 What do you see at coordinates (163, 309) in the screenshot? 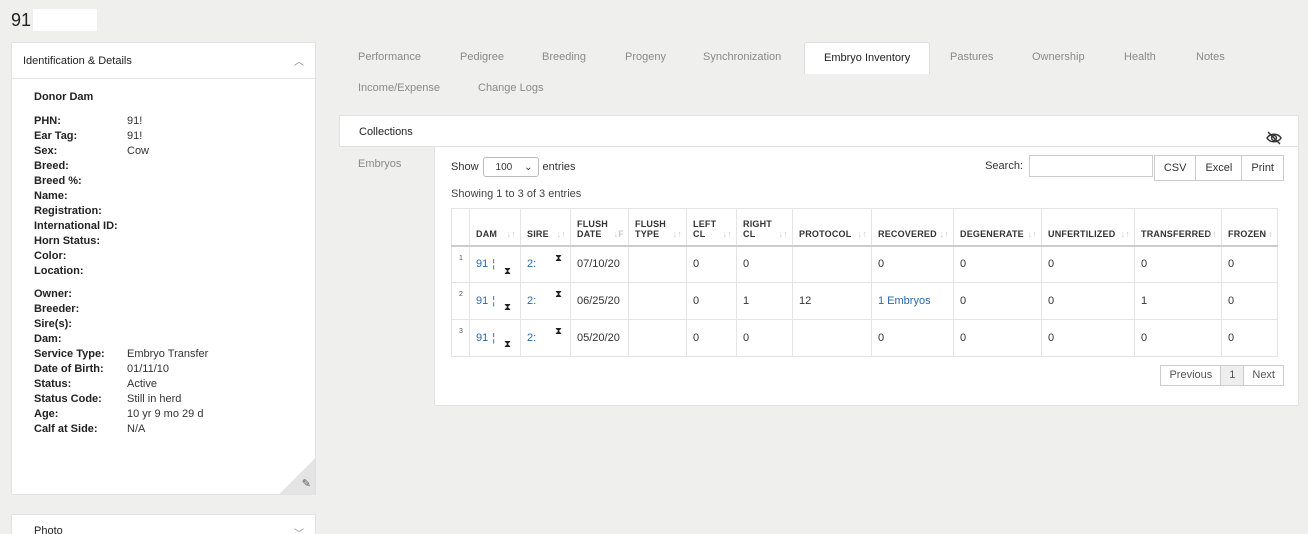
I see `detail-row: Breeder:` at bounding box center [163, 309].